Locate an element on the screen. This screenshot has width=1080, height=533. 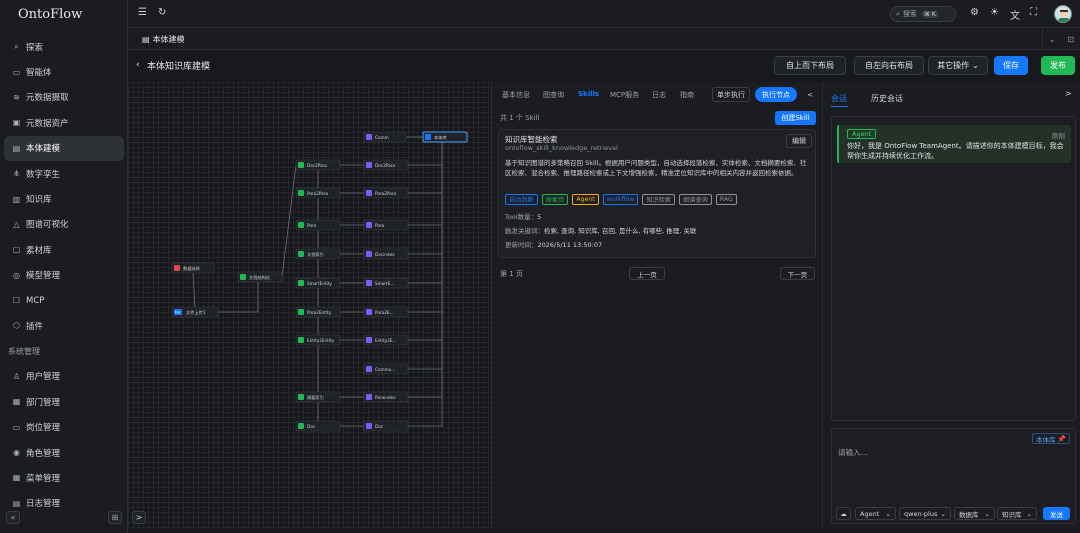
sidebar-item: ⌕ 探索 is located at coordinates (64, 46).